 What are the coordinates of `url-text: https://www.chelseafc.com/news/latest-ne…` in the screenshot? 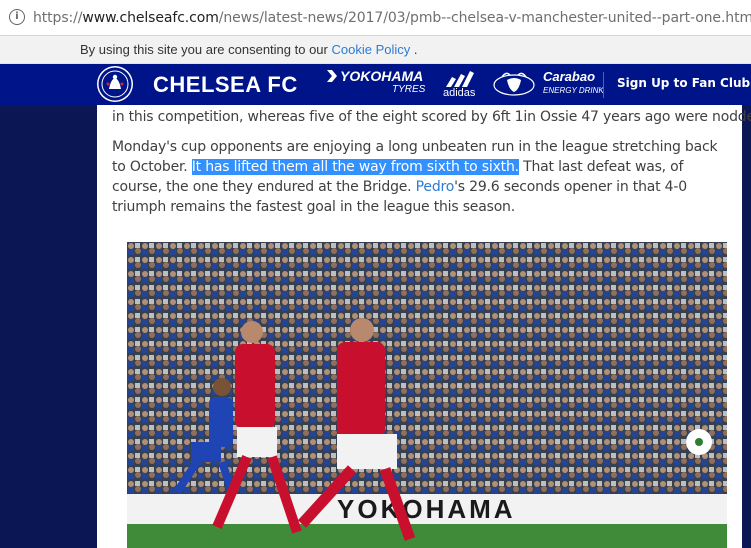 It's located at (392, 18).